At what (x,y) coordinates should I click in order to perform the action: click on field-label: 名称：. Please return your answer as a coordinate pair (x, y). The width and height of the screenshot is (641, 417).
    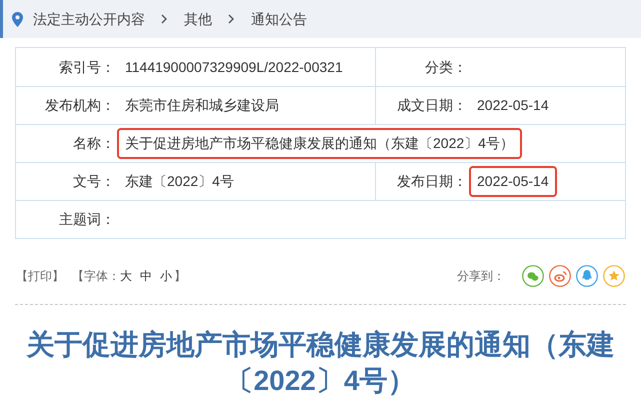
    Looking at the image, I should click on (94, 143).